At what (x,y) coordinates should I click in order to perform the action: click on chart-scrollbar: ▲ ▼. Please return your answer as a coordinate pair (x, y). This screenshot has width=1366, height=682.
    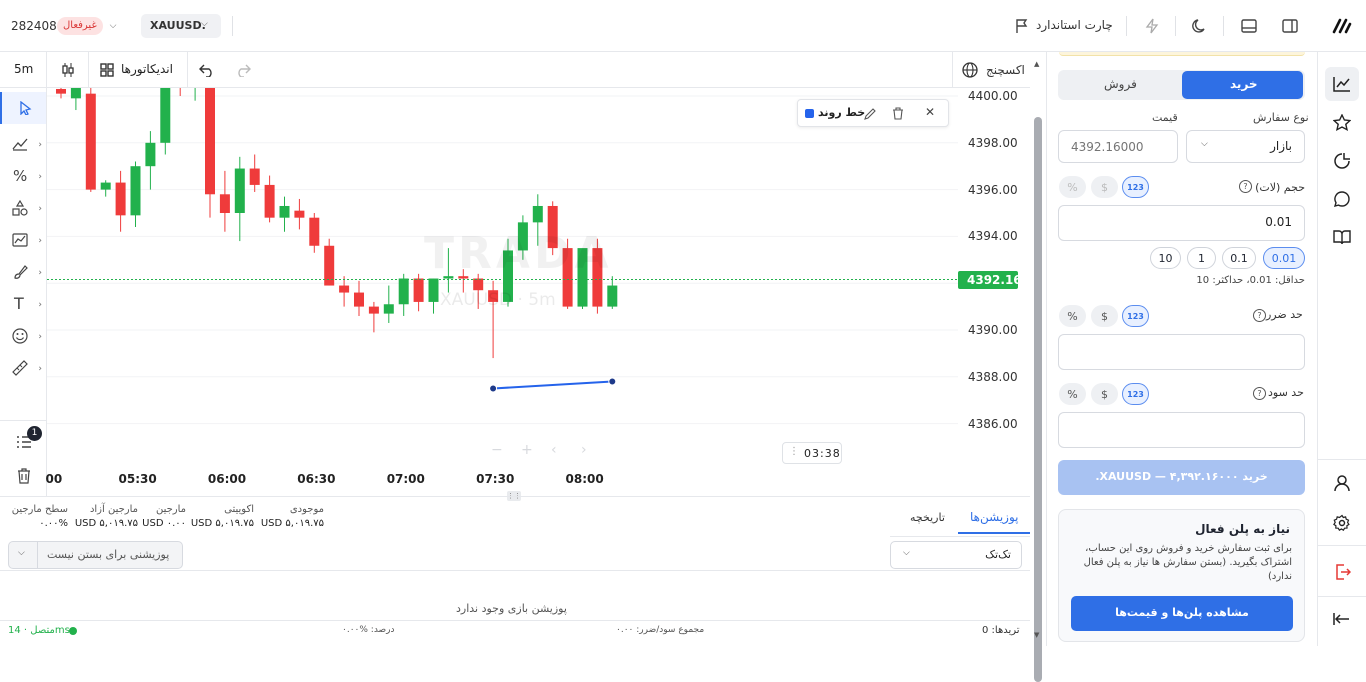
    Looking at the image, I should click on (1038, 371).